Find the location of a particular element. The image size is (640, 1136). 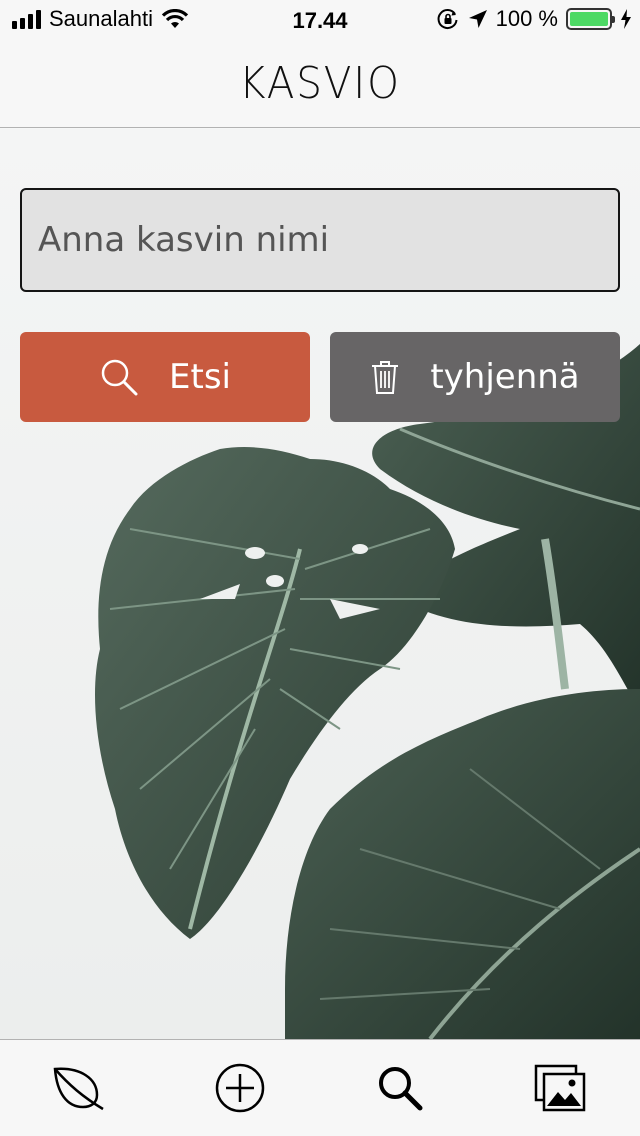

leaf-icon is located at coordinates (78, 1089).